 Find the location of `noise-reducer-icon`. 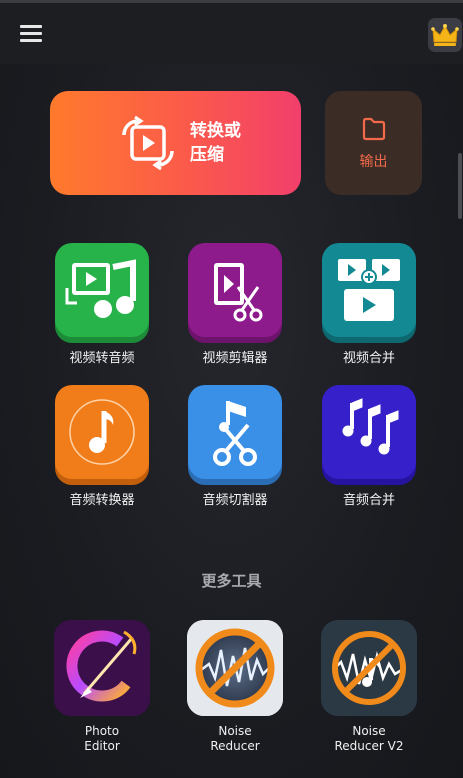

noise-reducer-icon is located at coordinates (235, 668).